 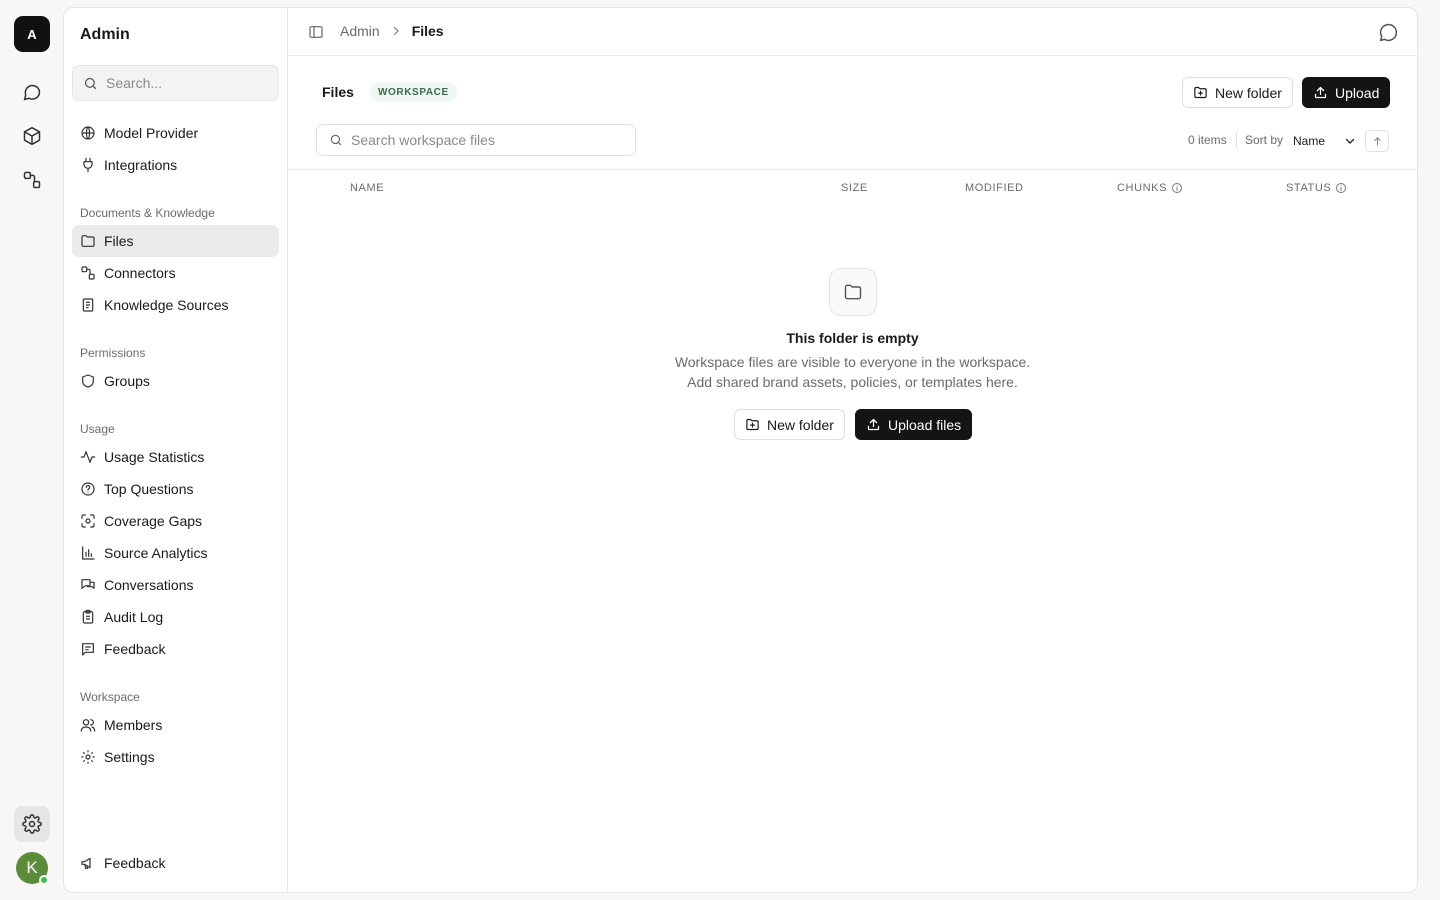 What do you see at coordinates (88, 725) in the screenshot?
I see `users-icon` at bounding box center [88, 725].